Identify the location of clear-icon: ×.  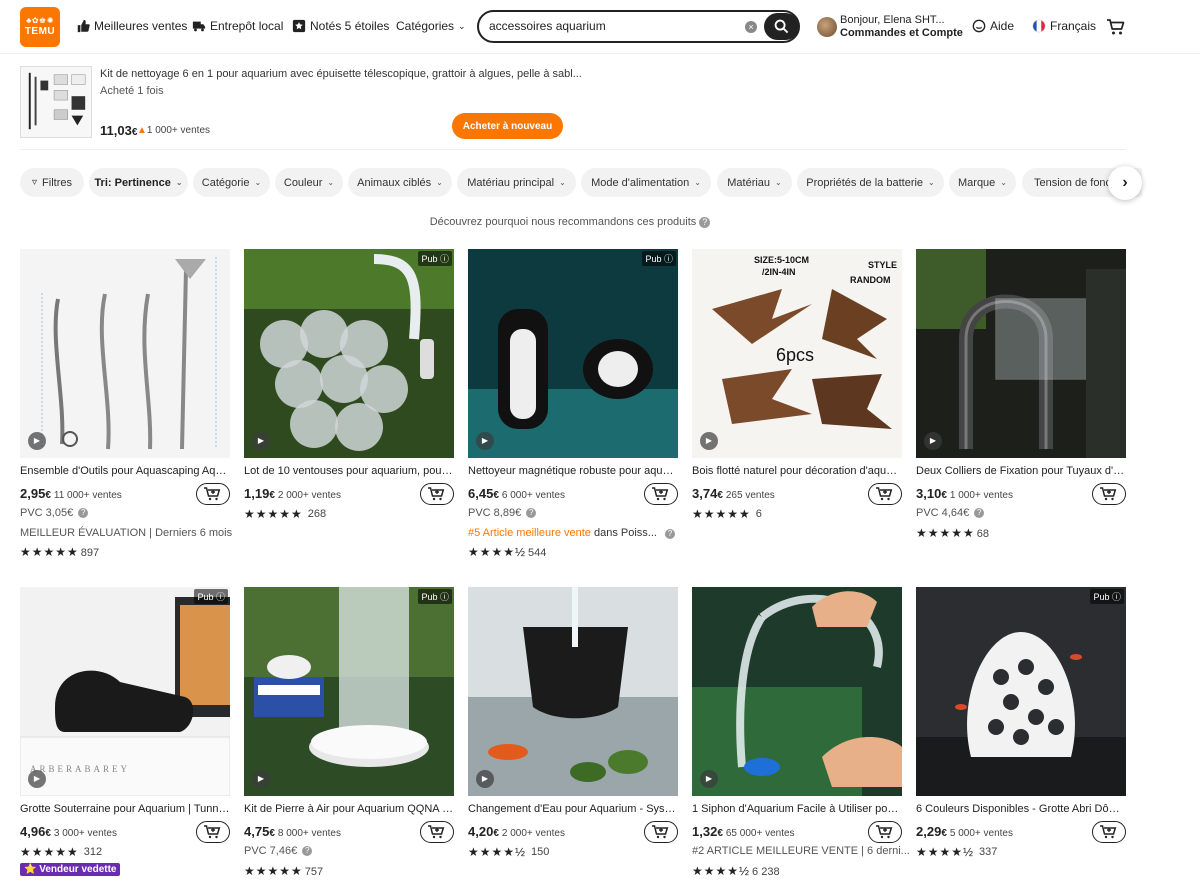
(751, 27).